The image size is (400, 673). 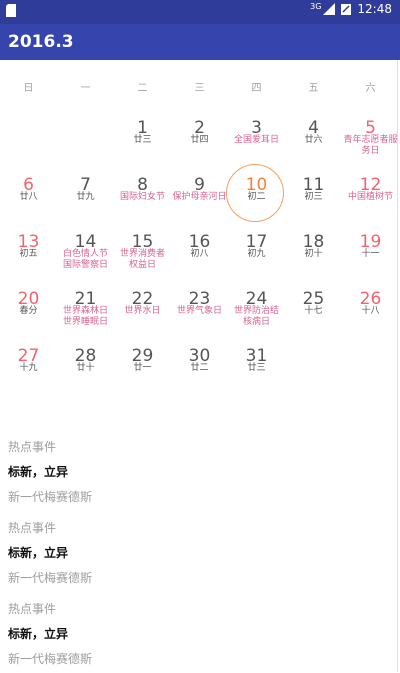 What do you see at coordinates (142, 259) in the screenshot?
I see `festival-label: 世界消费者 权益日` at bounding box center [142, 259].